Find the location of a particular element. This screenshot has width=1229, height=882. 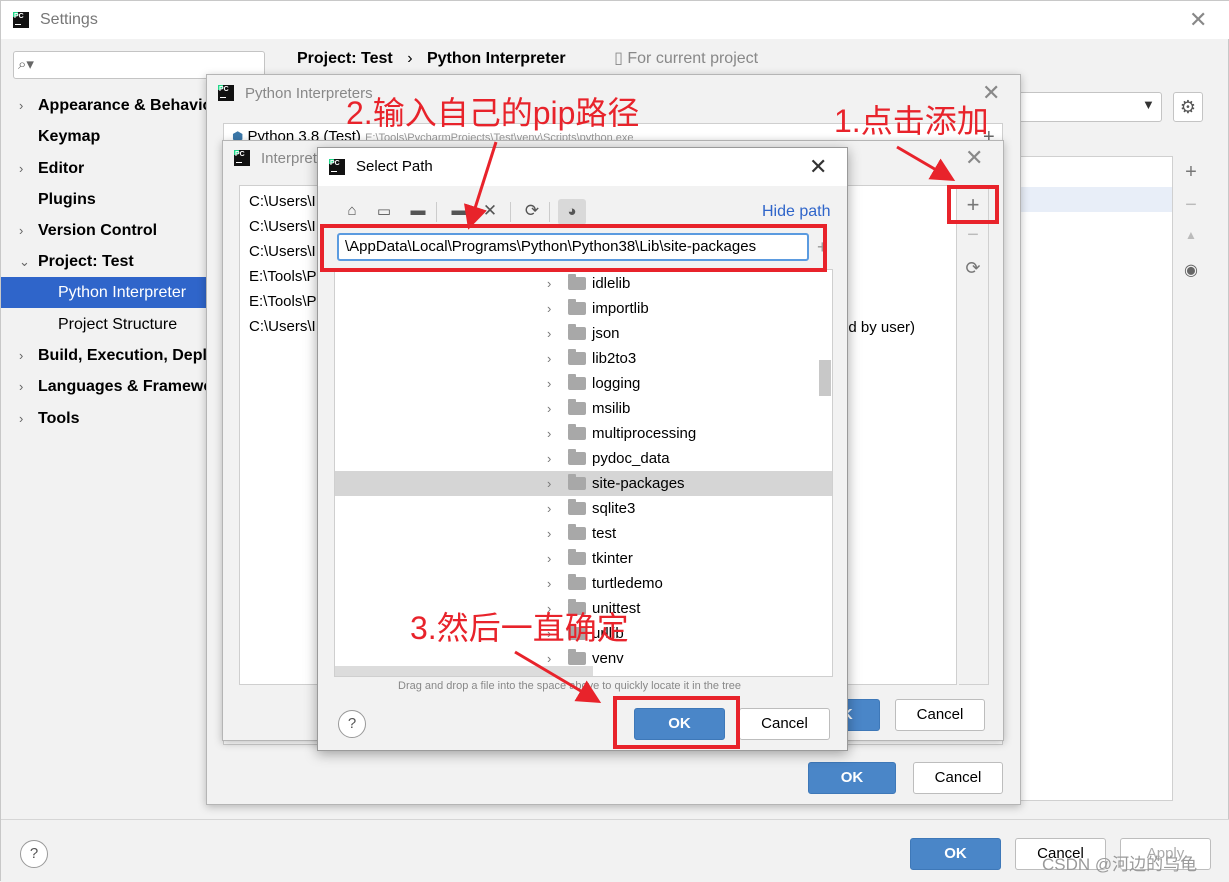

arrow-step1 is located at coordinates (926, 163).